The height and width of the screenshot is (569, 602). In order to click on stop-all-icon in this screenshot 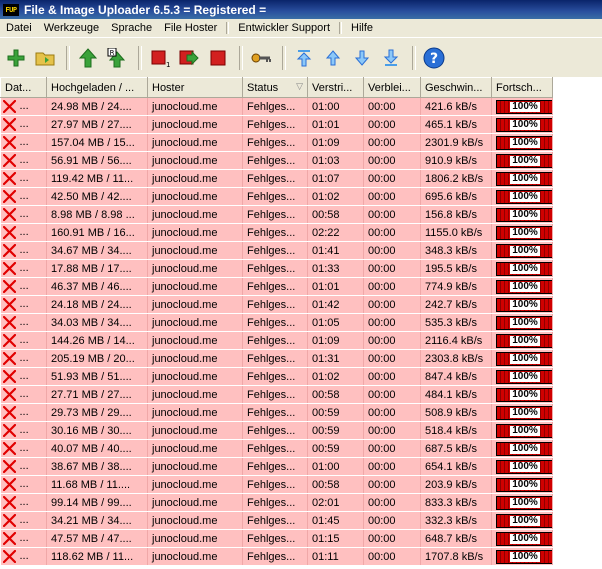, I will do `click(218, 57)`.